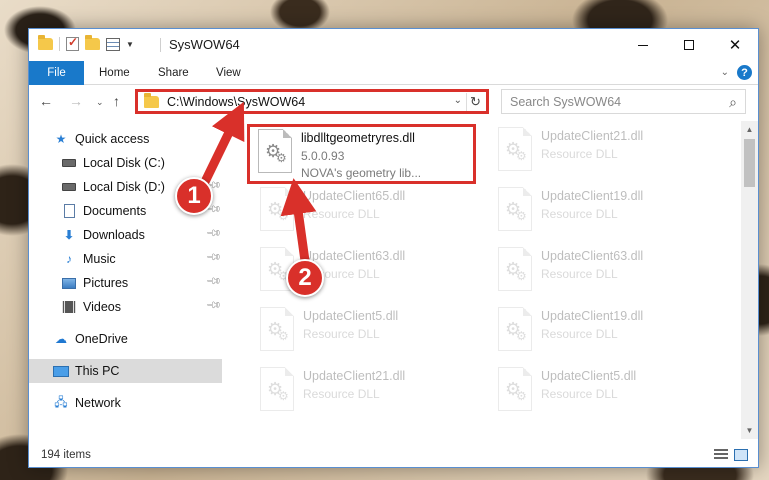 Image resolution: width=769 pixels, height=480 pixels. Describe the element at coordinates (194, 196) in the screenshot. I see `step-badge-1: 1` at that location.